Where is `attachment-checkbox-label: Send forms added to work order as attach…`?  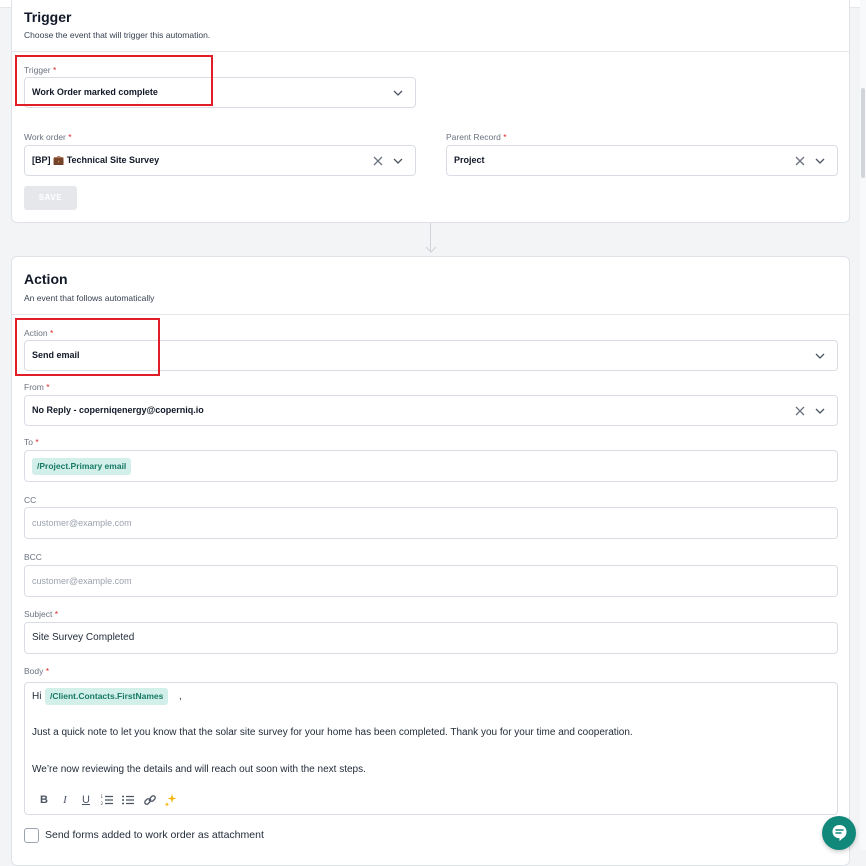
attachment-checkbox-label: Send forms added to work order as attach… is located at coordinates (154, 835).